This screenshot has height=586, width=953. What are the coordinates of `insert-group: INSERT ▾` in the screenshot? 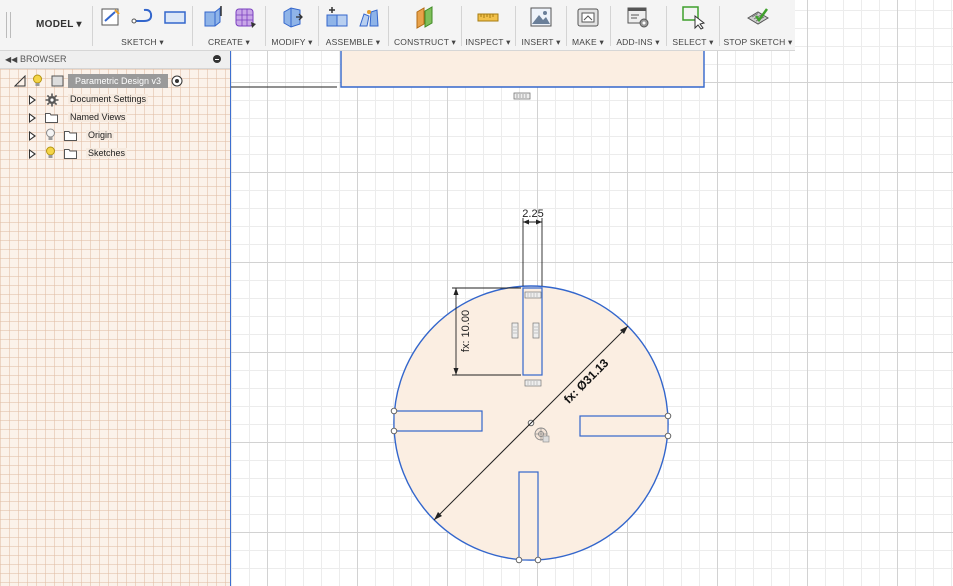 It's located at (541, 25).